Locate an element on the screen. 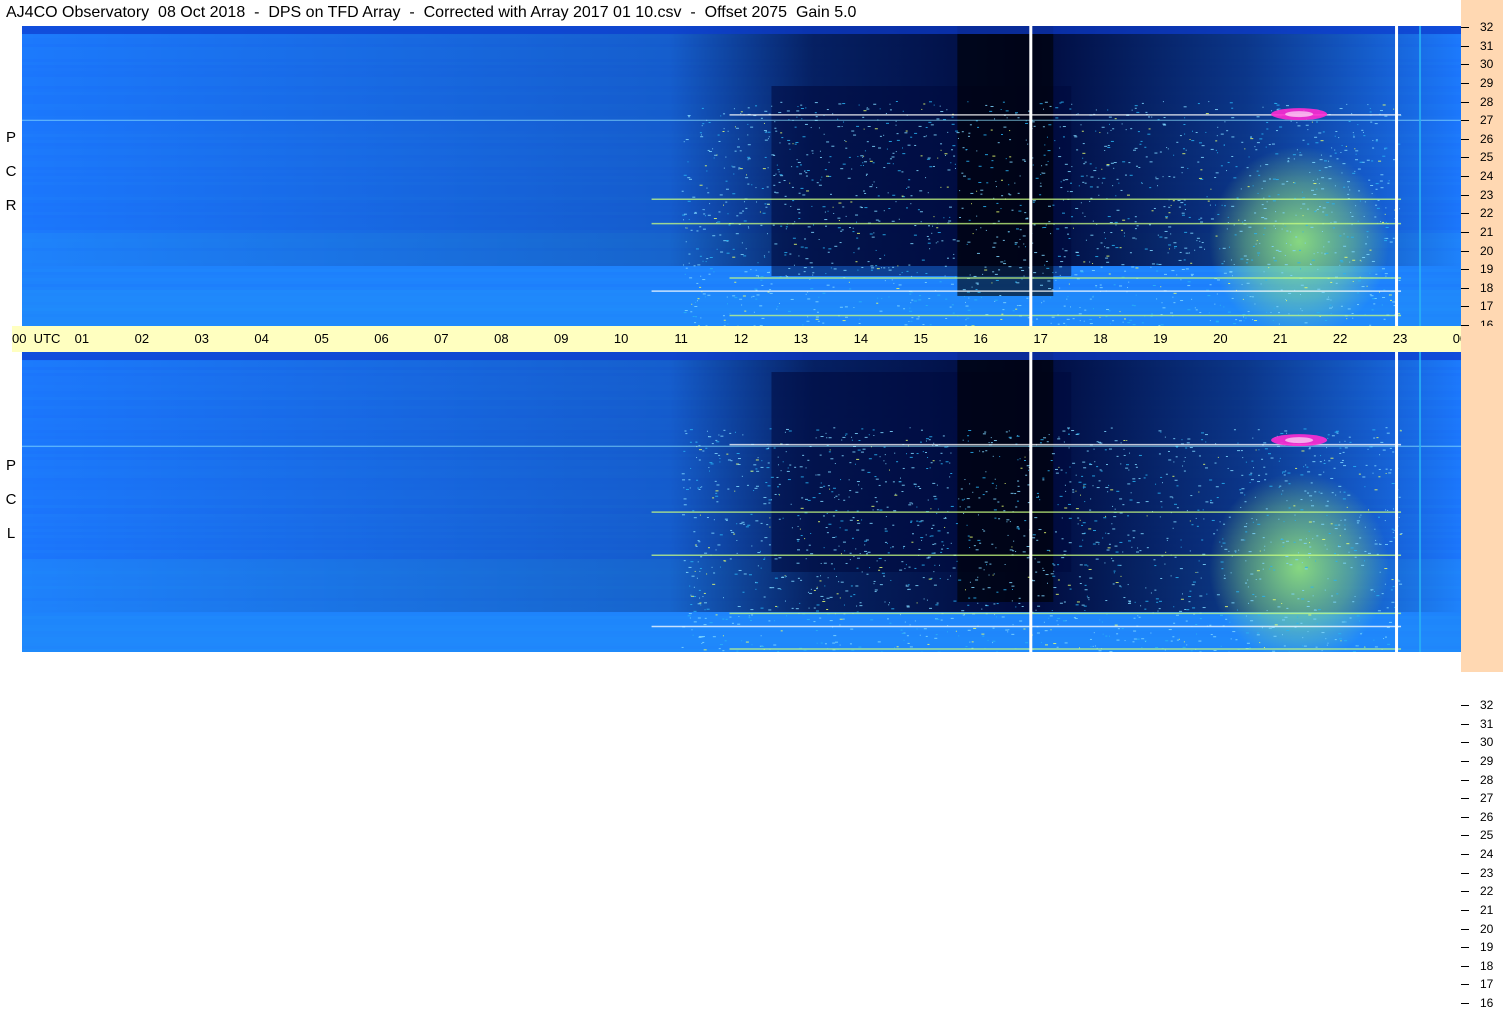 The width and height of the screenshot is (1503, 1010). utc-tick-7: 07 is located at coordinates (441, 339).